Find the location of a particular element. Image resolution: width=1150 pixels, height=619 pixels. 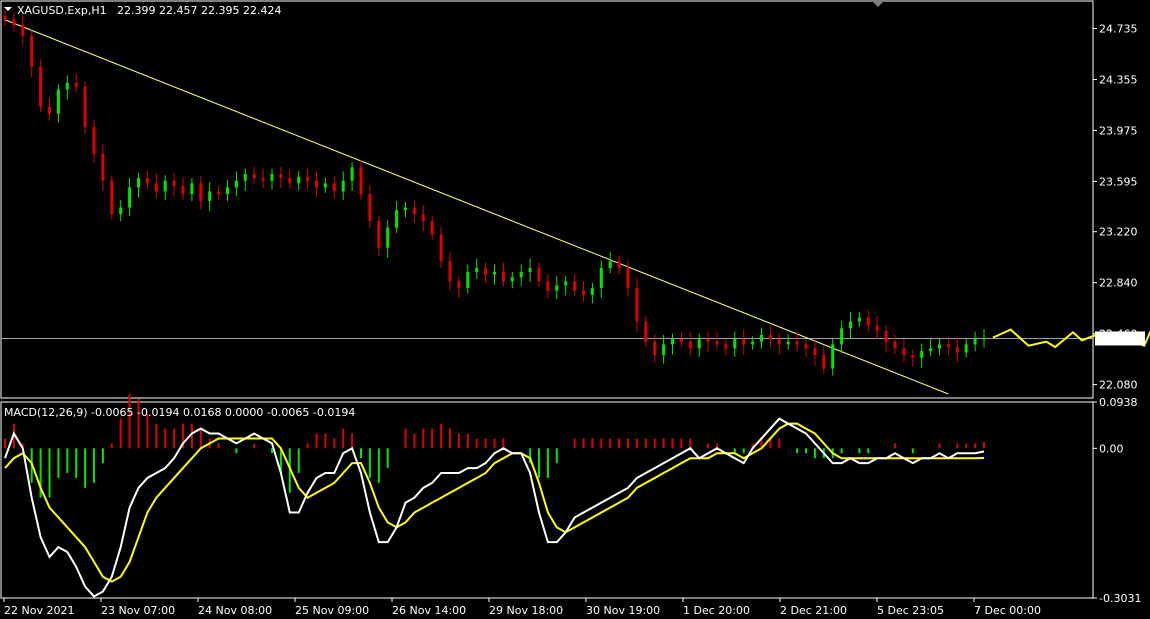

price-tick-label: 24.355 is located at coordinates (1118, 79).